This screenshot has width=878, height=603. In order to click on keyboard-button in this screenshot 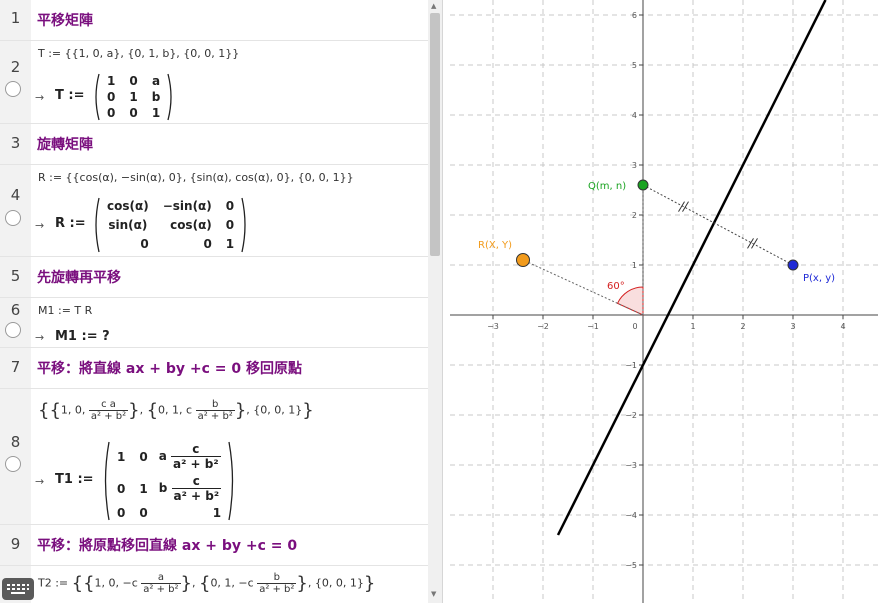, I will do `click(18, 589)`.